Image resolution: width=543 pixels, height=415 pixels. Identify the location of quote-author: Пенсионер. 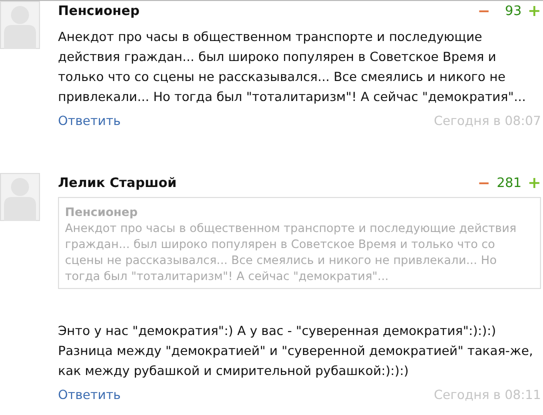
(102, 212).